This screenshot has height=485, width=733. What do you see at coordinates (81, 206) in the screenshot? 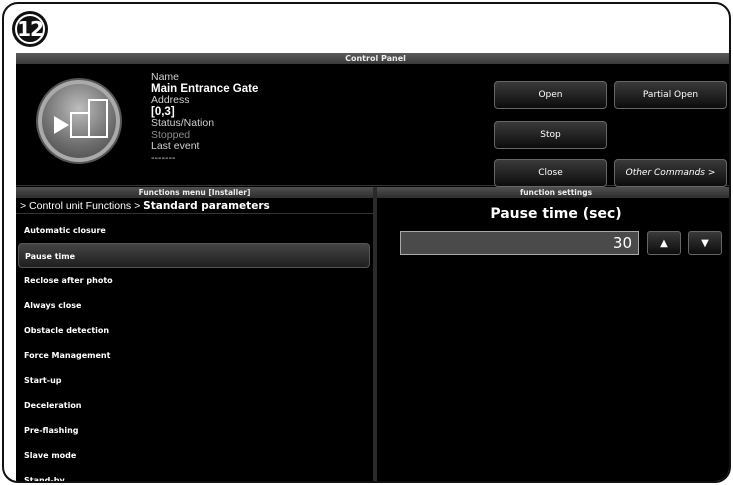
I see `breadcrumb-path: > Control unit Functions >` at bounding box center [81, 206].